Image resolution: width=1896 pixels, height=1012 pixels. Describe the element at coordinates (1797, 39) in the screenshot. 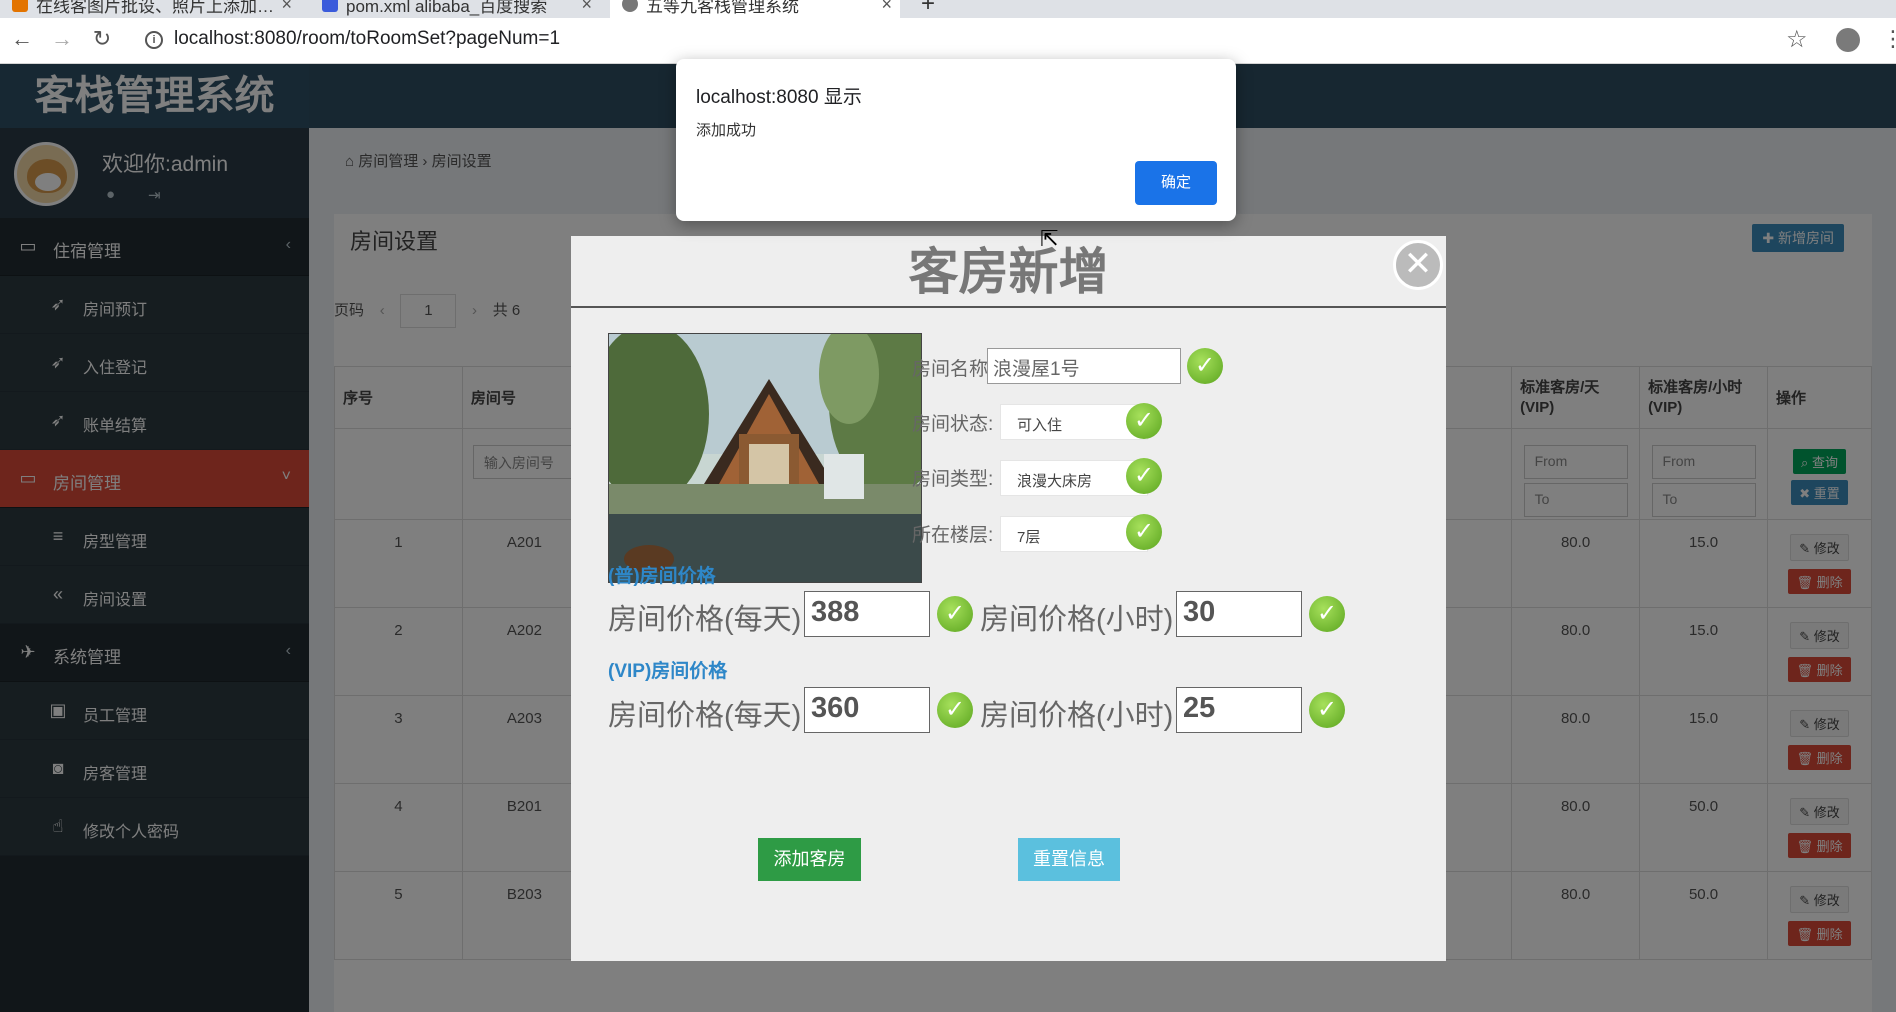

I see `bookmark-star-icon: ☆` at that location.